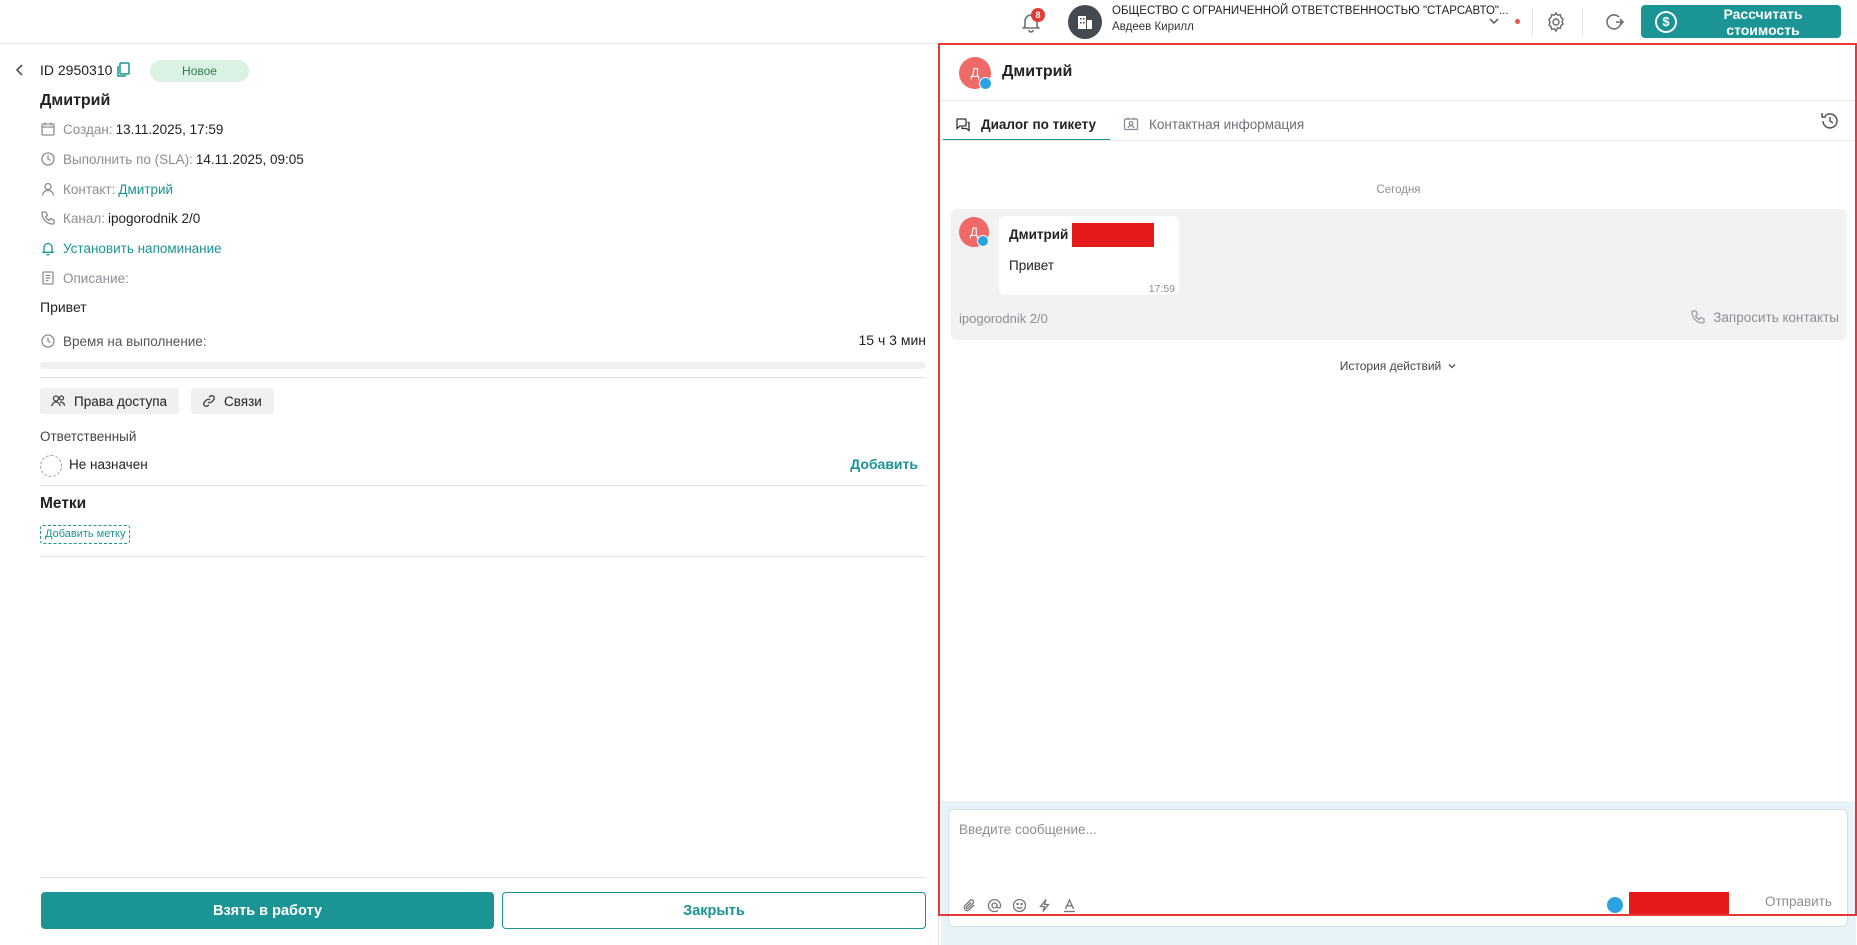 This screenshot has width=1857, height=945. I want to click on time-row: Время на выполнение:, so click(123, 341).